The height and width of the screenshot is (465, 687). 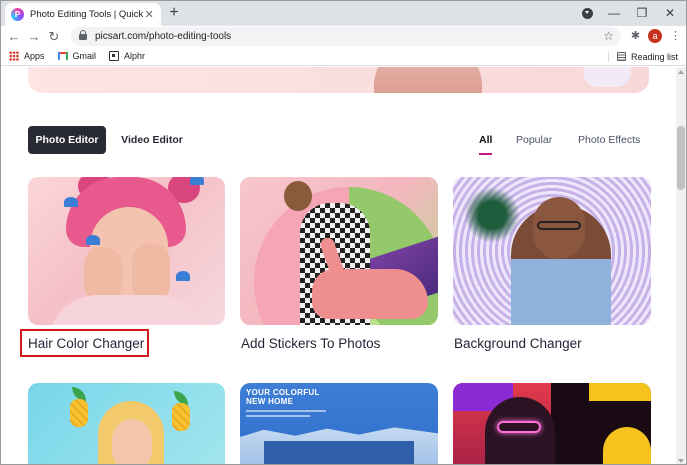 What do you see at coordinates (627, 445) in the screenshot?
I see `person-shape` at bounding box center [627, 445].